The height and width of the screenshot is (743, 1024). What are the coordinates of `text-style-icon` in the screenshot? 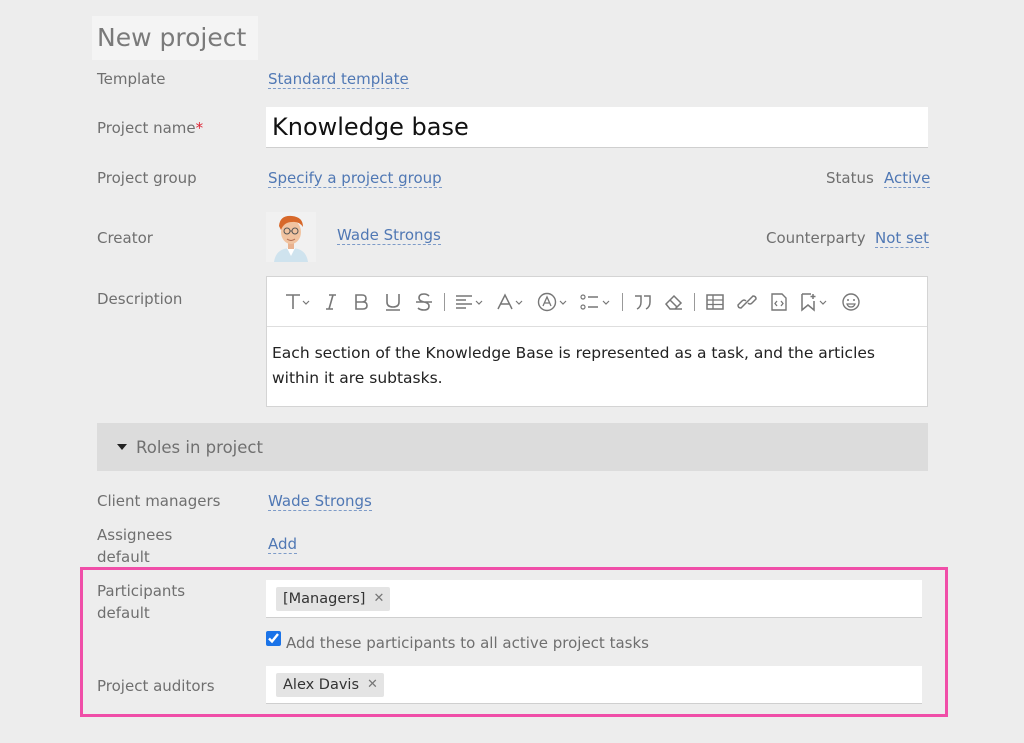 It's located at (297, 302).